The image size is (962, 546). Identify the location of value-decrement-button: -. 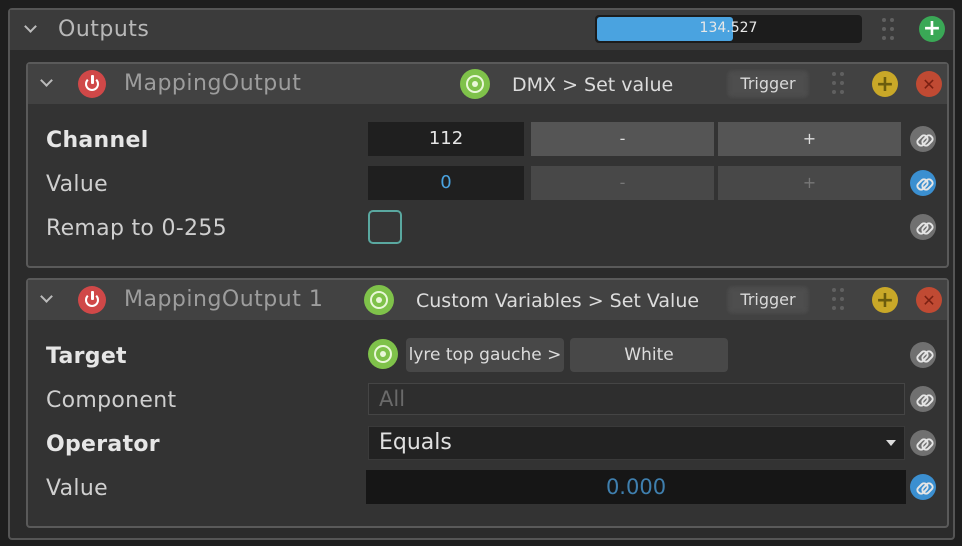
(622, 183).